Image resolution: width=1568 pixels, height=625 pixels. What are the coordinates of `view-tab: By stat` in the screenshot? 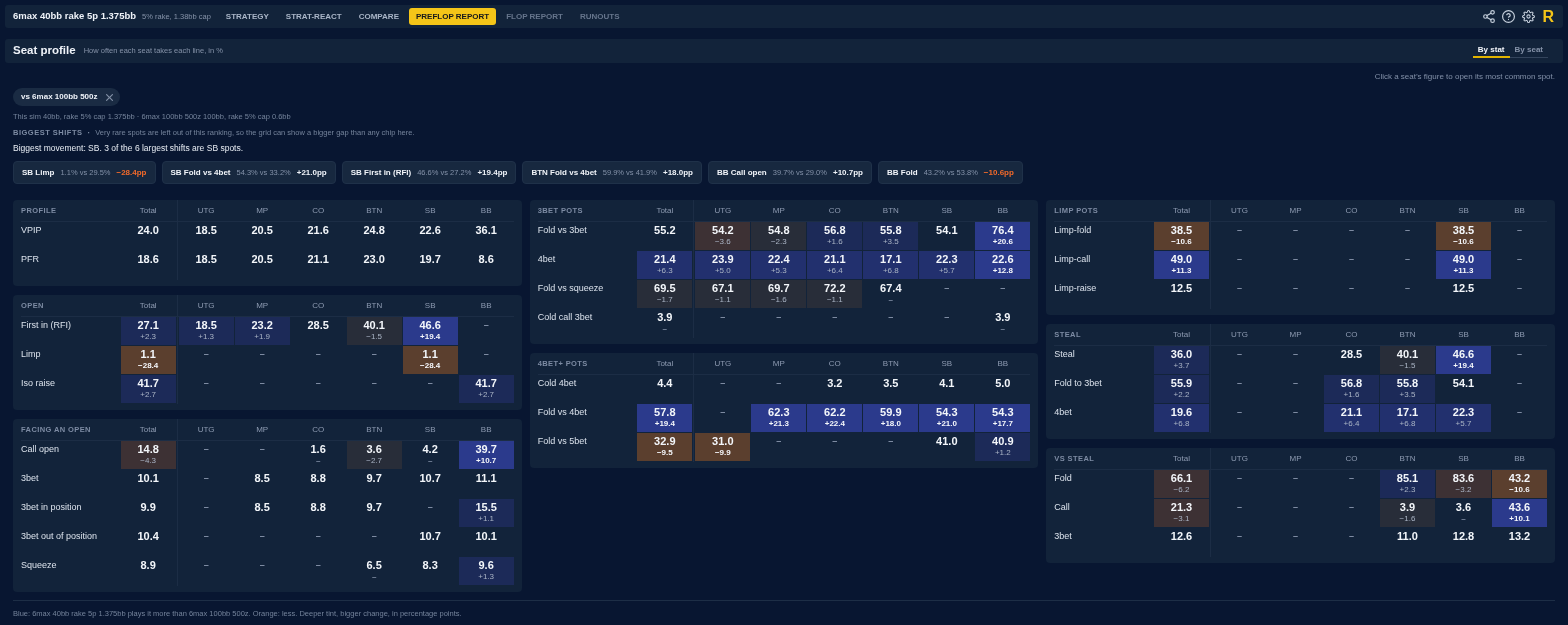 It's located at (1491, 51).